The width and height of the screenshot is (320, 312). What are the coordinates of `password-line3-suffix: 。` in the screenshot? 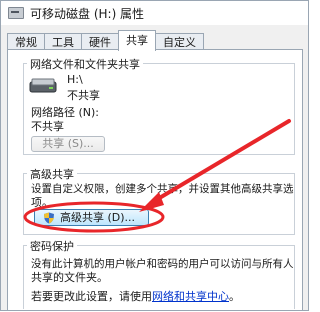 It's located at (234, 296).